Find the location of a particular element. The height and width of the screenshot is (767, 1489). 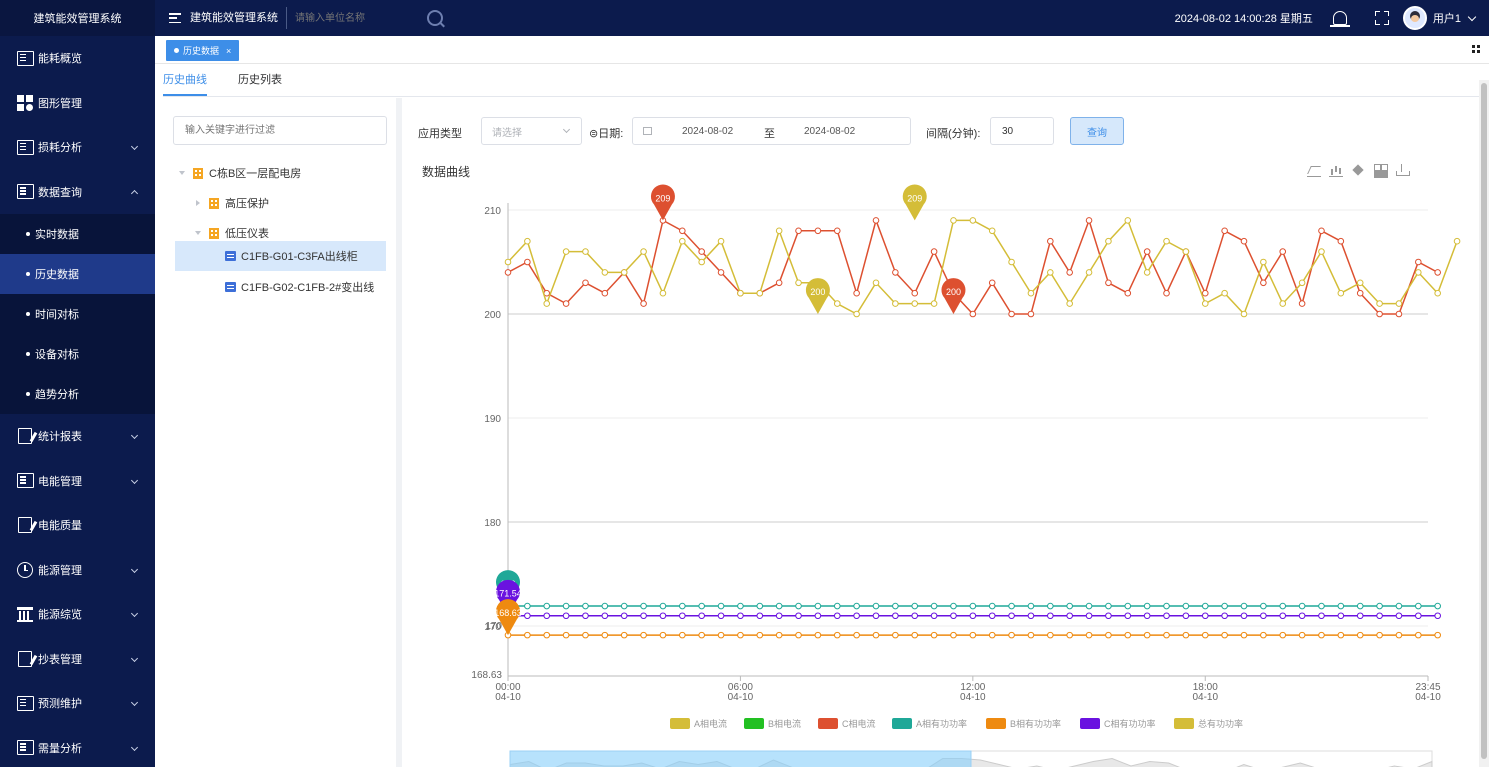

legend-item: A相有功功率 is located at coordinates (929, 723).